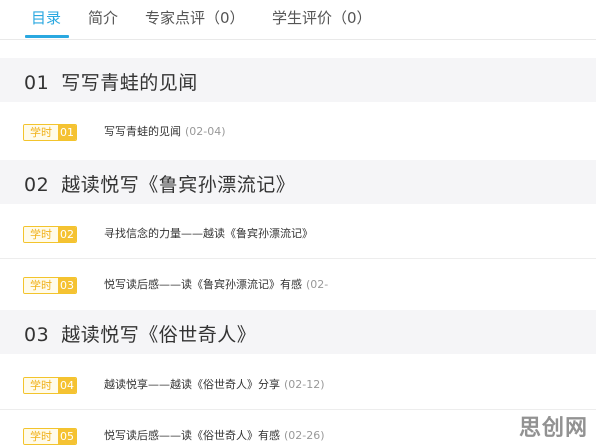 The image size is (596, 445). Describe the element at coordinates (67, 234) in the screenshot. I see `badge-number: 02` at that location.